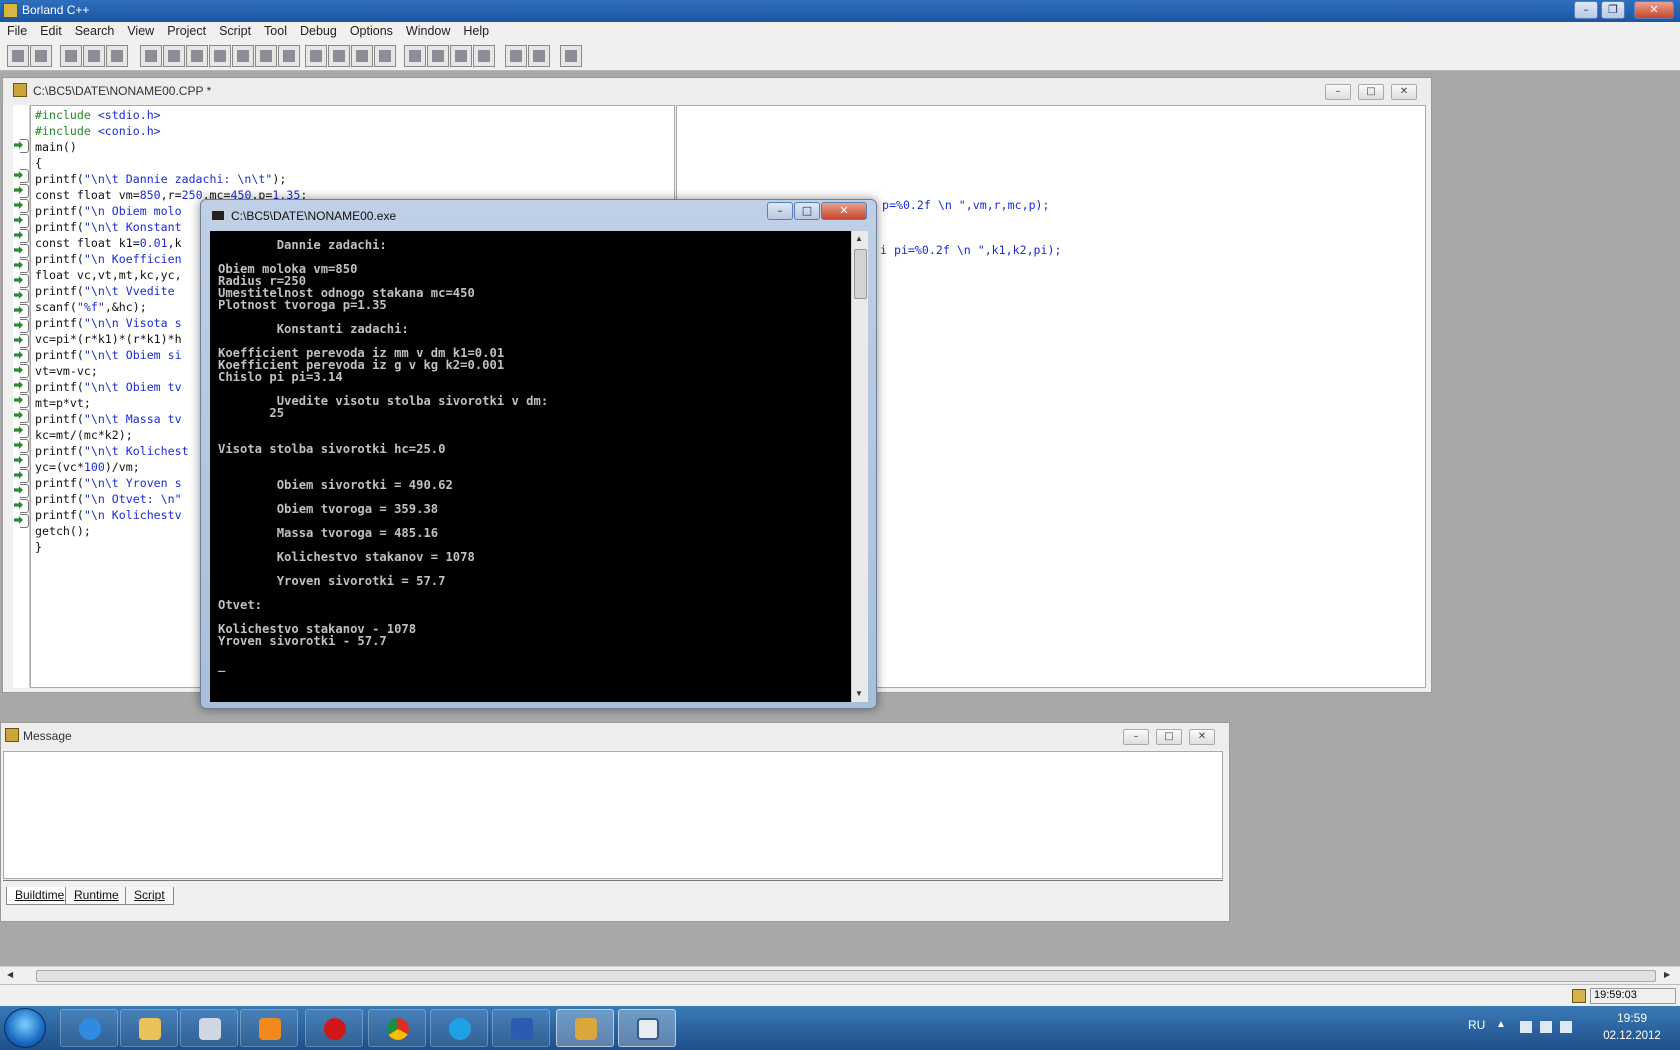  I want to click on taskbar-console, so click(647, 1028).